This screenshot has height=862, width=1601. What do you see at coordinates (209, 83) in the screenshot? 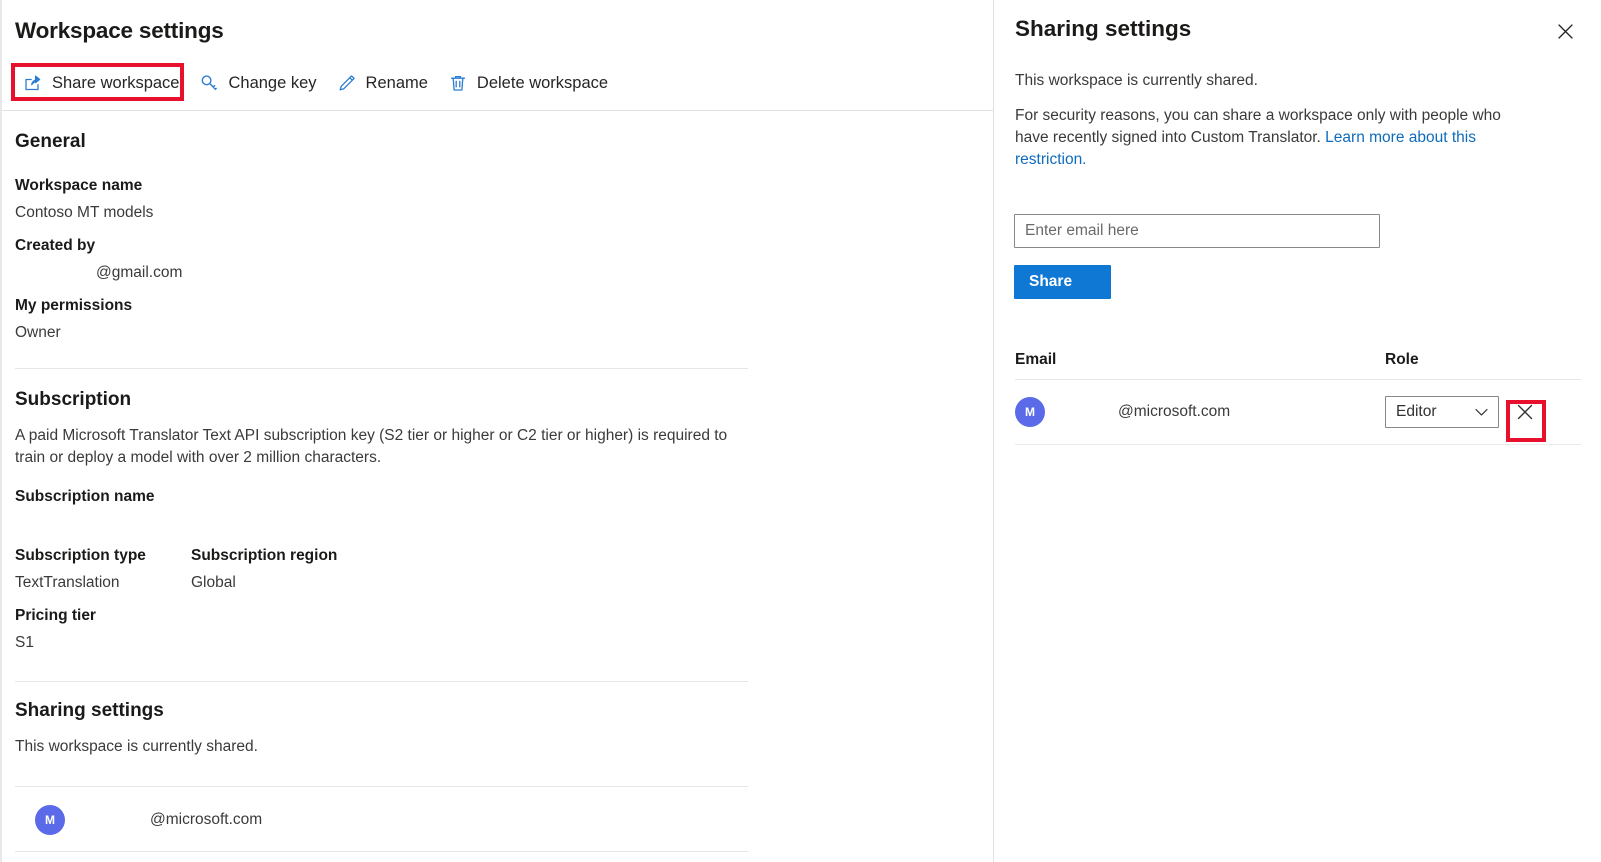
I see `key-icon` at bounding box center [209, 83].